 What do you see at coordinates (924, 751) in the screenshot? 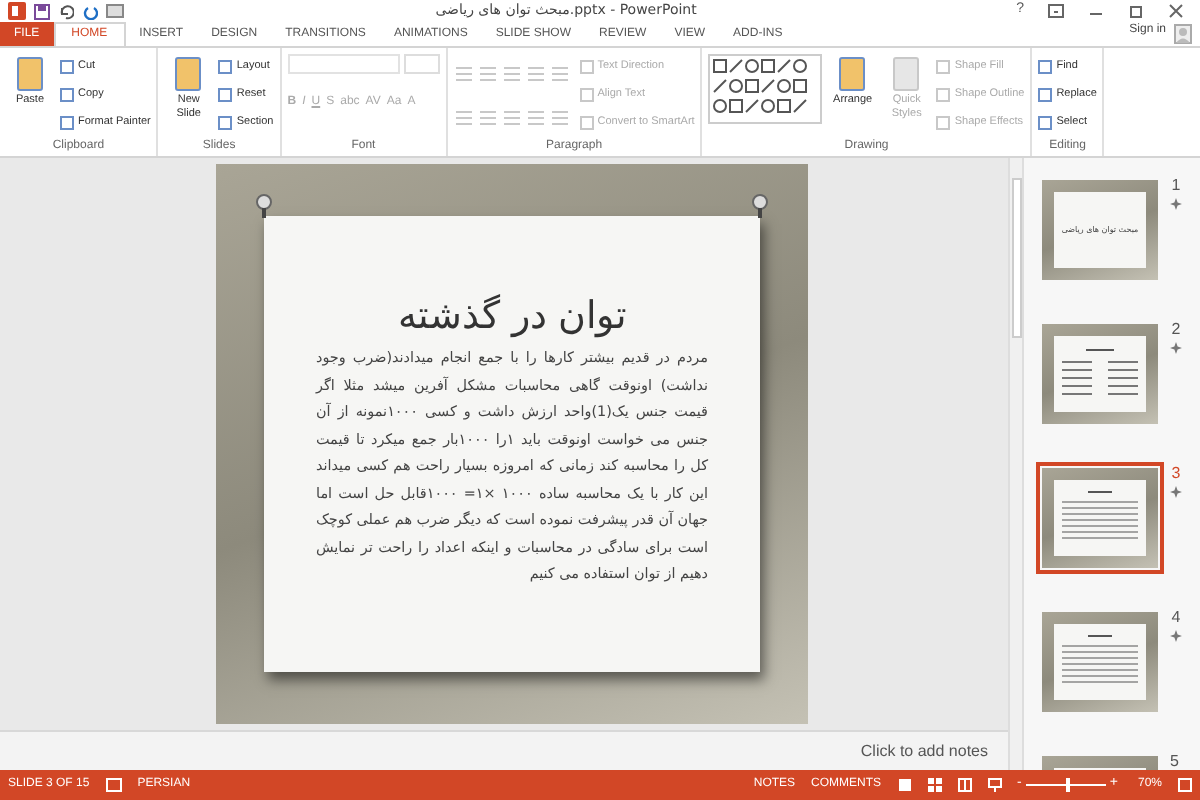
I see `notes-placeholder: Click to add notes` at bounding box center [924, 751].